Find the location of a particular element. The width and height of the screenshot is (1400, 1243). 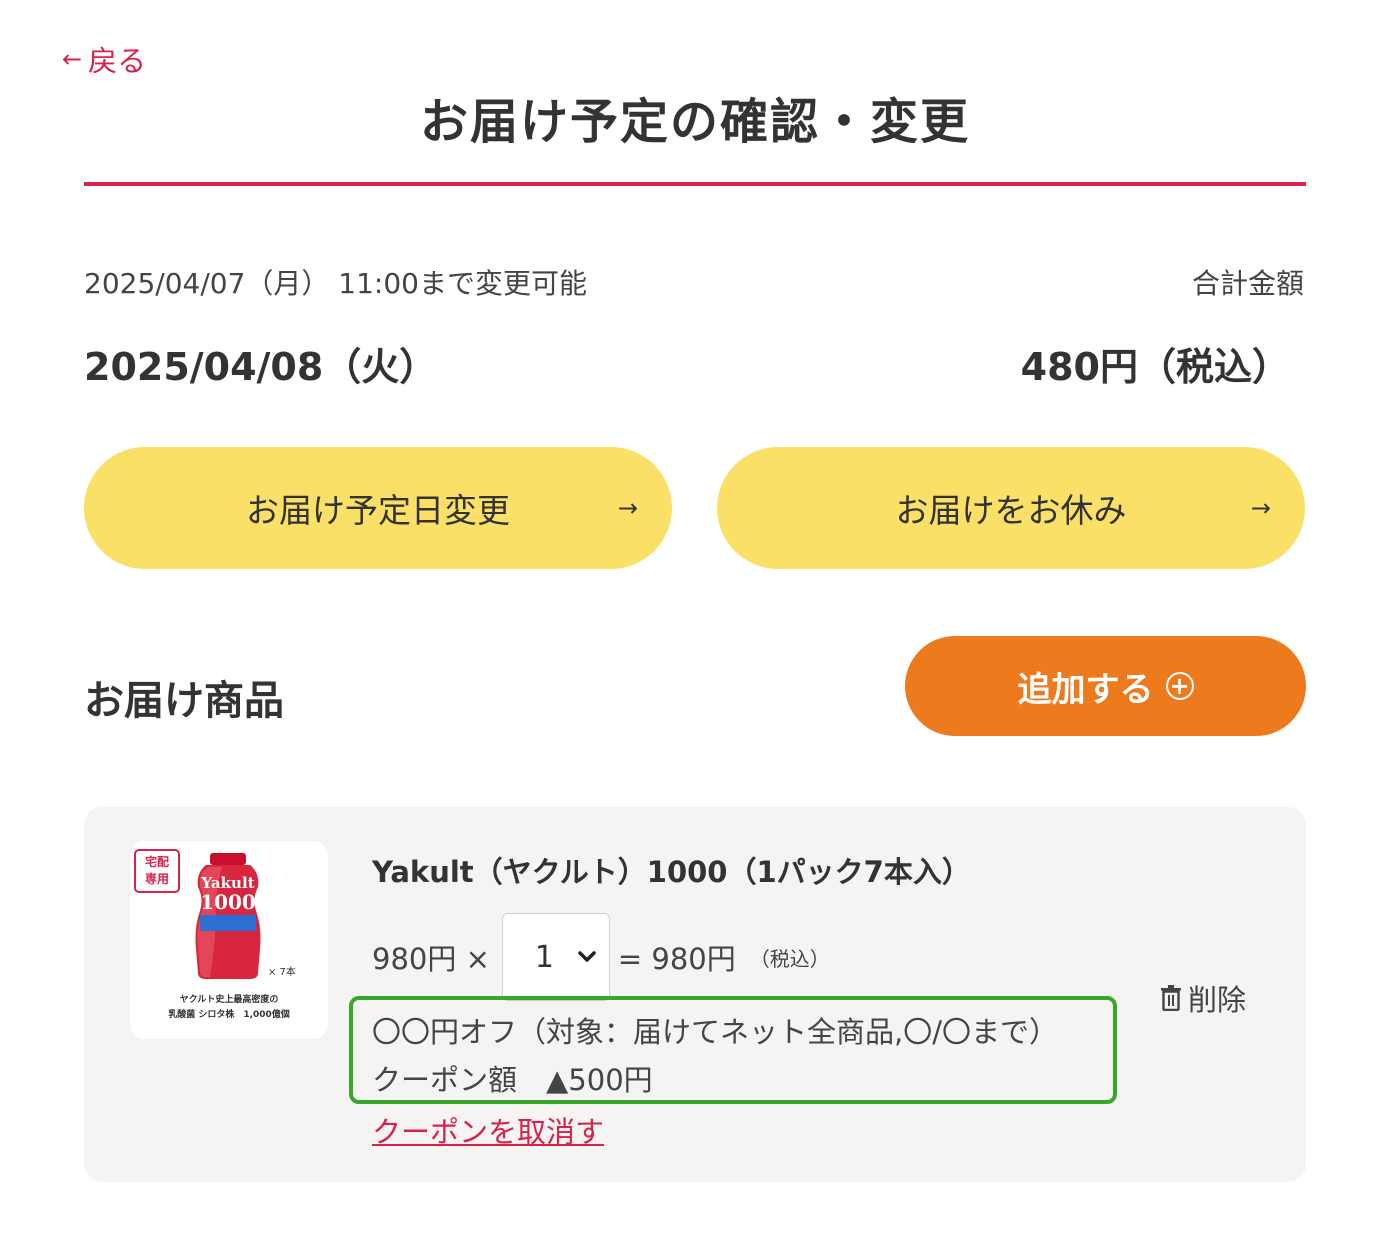

add-product-button: 追加する + is located at coordinates (1105, 686).